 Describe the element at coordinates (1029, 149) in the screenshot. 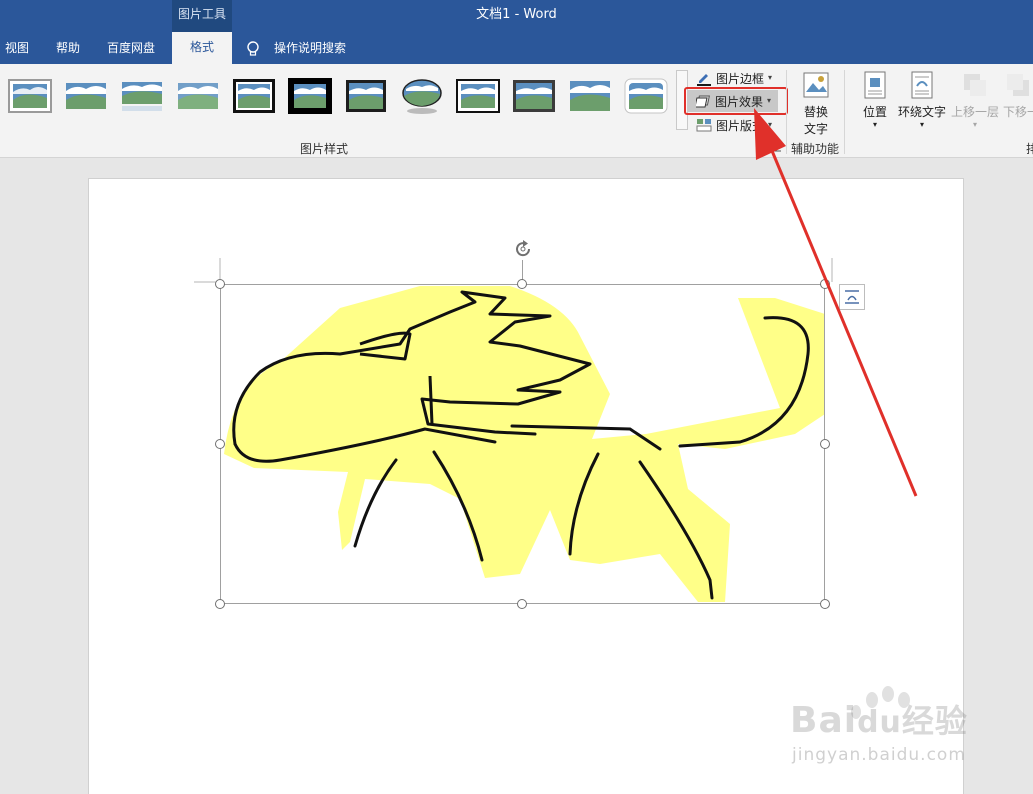

I see `arrange-group-label: 排` at that location.